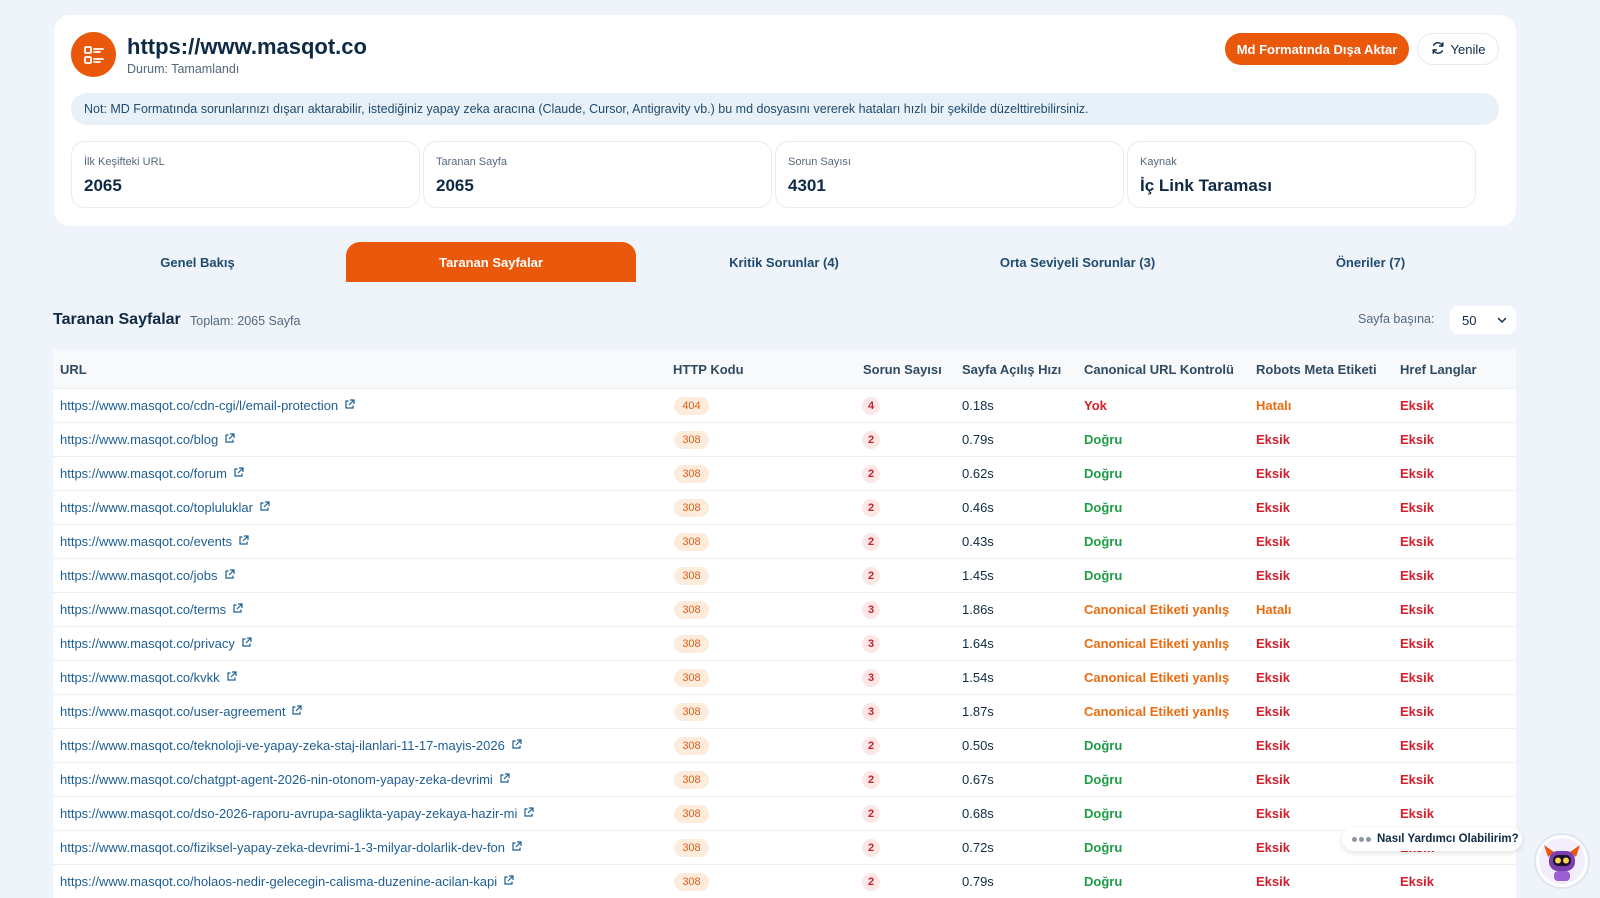  What do you see at coordinates (471, 162) in the screenshot?
I see `stat-label: Taranan Sayfa` at bounding box center [471, 162].